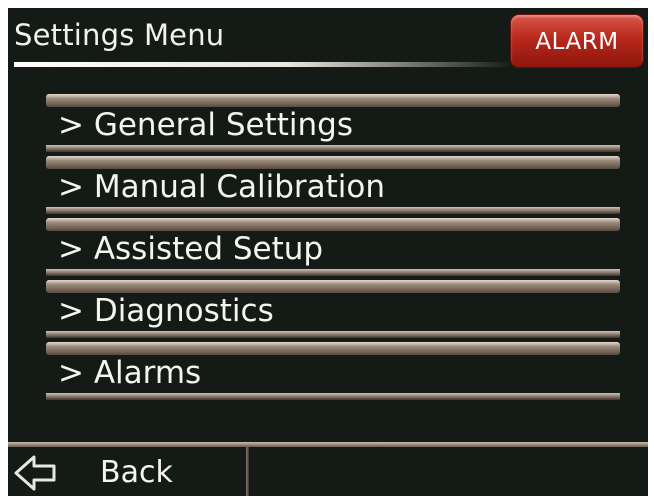 The image size is (654, 496). I want to click on header: Settings Menu ALARM, so click(328, 39).